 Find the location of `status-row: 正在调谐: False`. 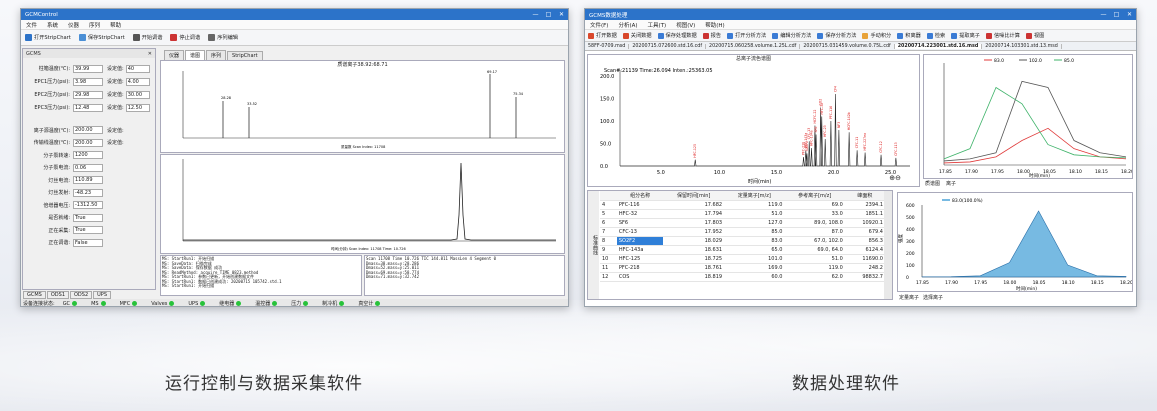

status-row: 正在调谐: False is located at coordinates (89, 243).